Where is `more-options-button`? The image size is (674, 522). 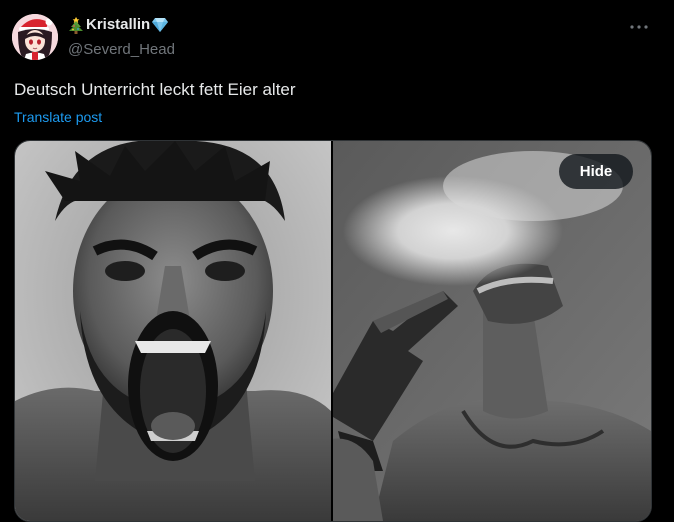 more-options-button is located at coordinates (639, 27).